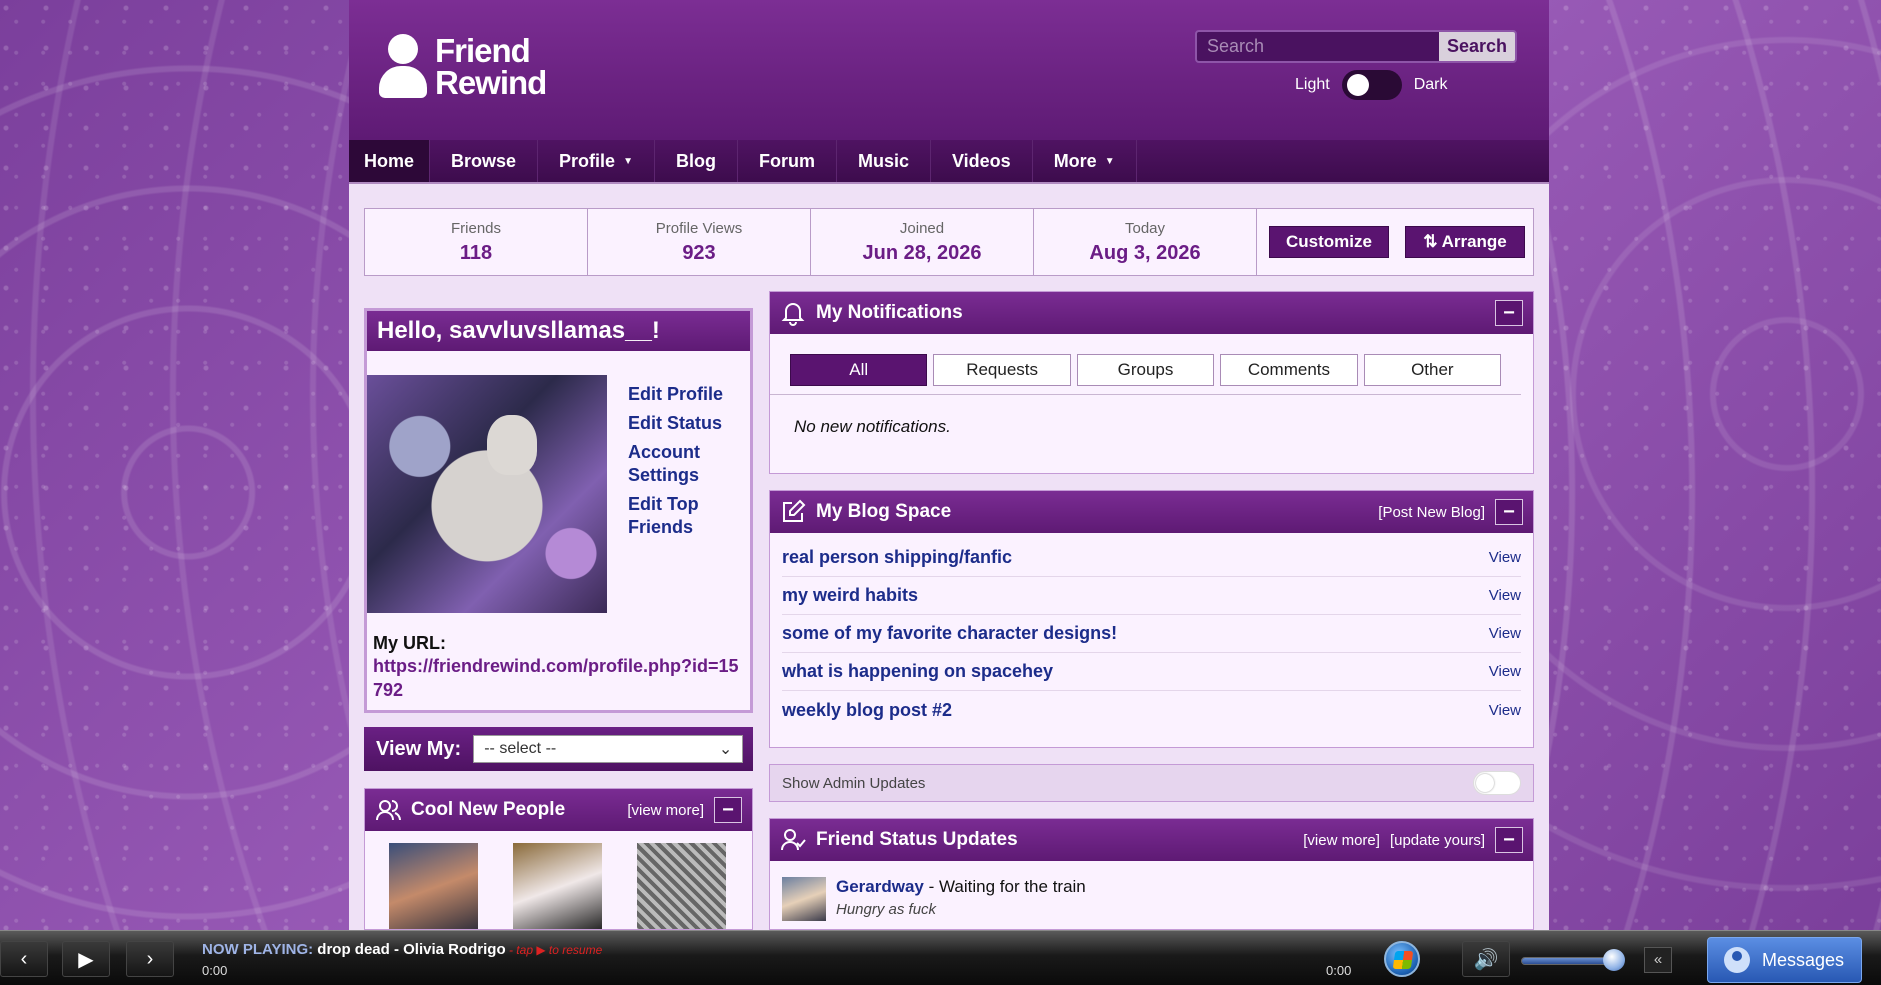  Describe the element at coordinates (1329, 242) in the screenshot. I see `customize-button: Customize` at that location.